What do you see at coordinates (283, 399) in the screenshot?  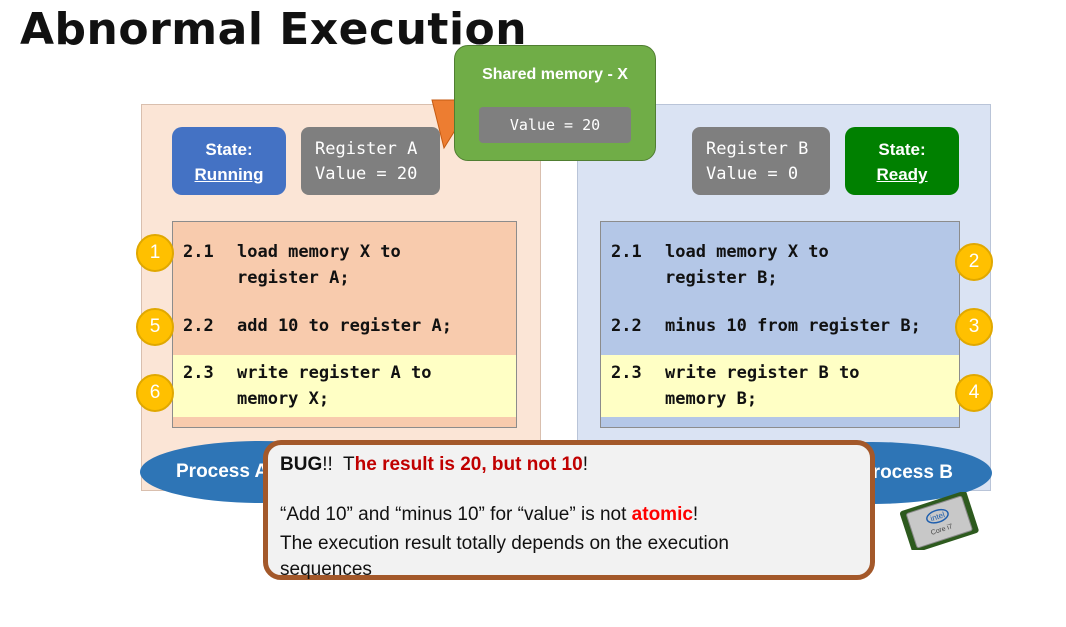 I see `code-text: memory X;` at bounding box center [283, 399].